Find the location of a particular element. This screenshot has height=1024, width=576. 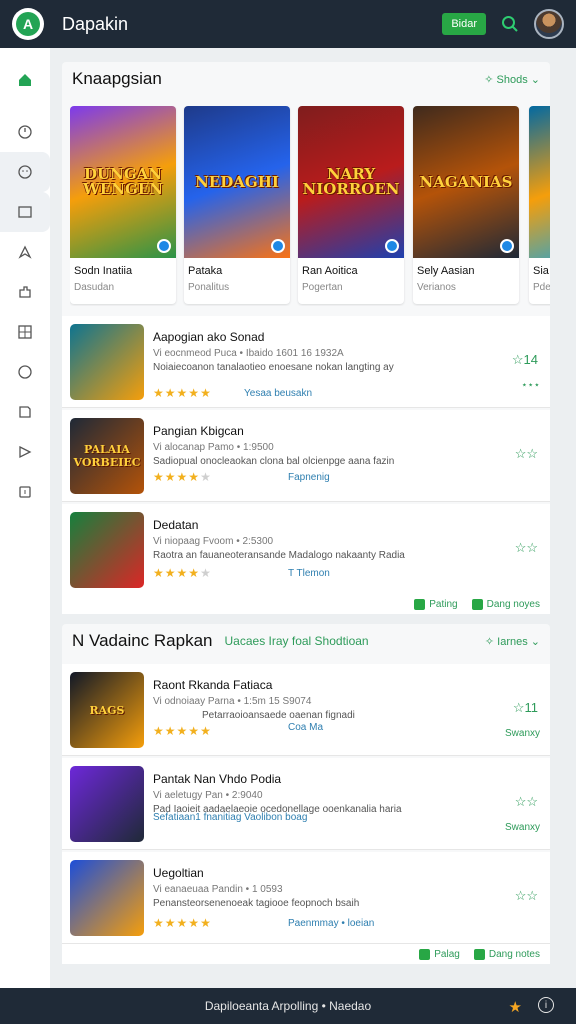

notes-icon is located at coordinates (477, 604).